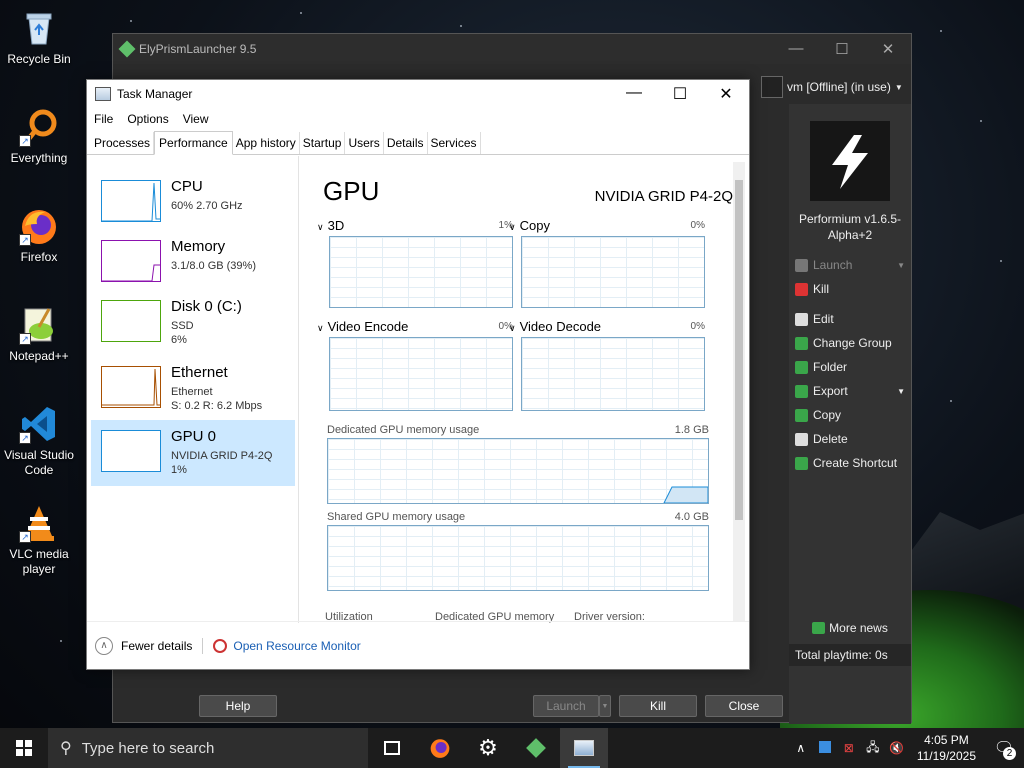 This screenshot has width=1024, height=768. I want to click on launch-dropdown-button: ▼, so click(605, 706).